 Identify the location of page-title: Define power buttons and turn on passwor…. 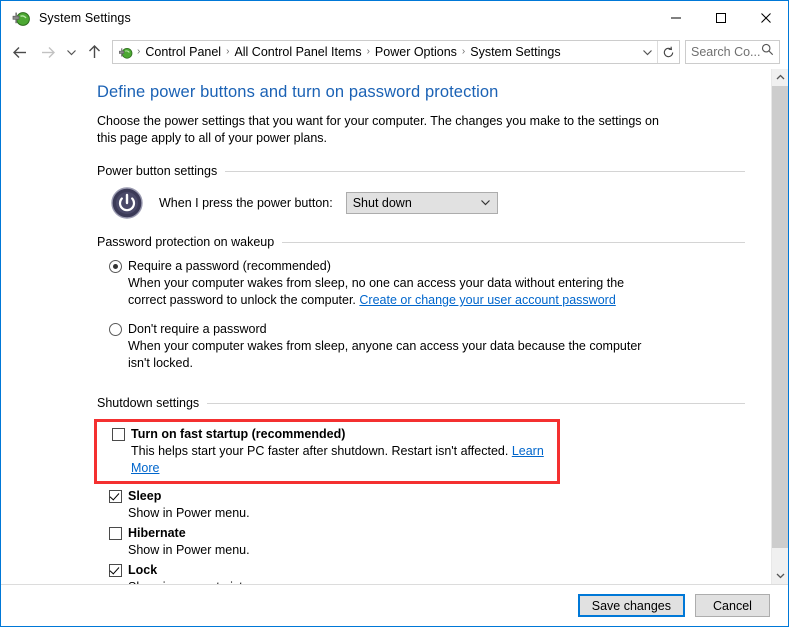
(298, 92).